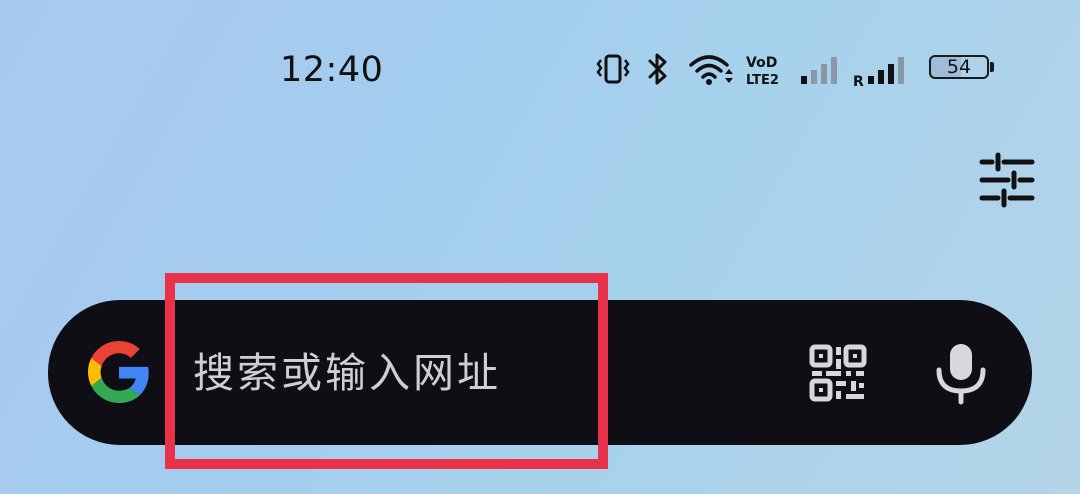  What do you see at coordinates (119, 372) in the screenshot?
I see `google-g-icon` at bounding box center [119, 372].